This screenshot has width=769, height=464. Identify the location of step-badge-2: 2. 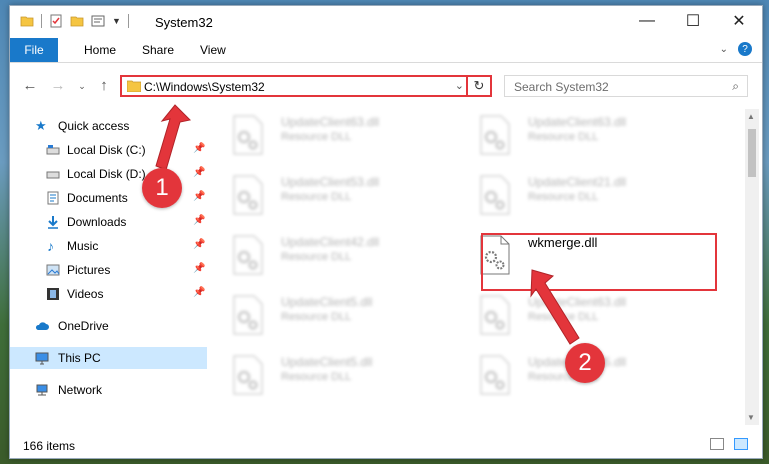
(585, 363).